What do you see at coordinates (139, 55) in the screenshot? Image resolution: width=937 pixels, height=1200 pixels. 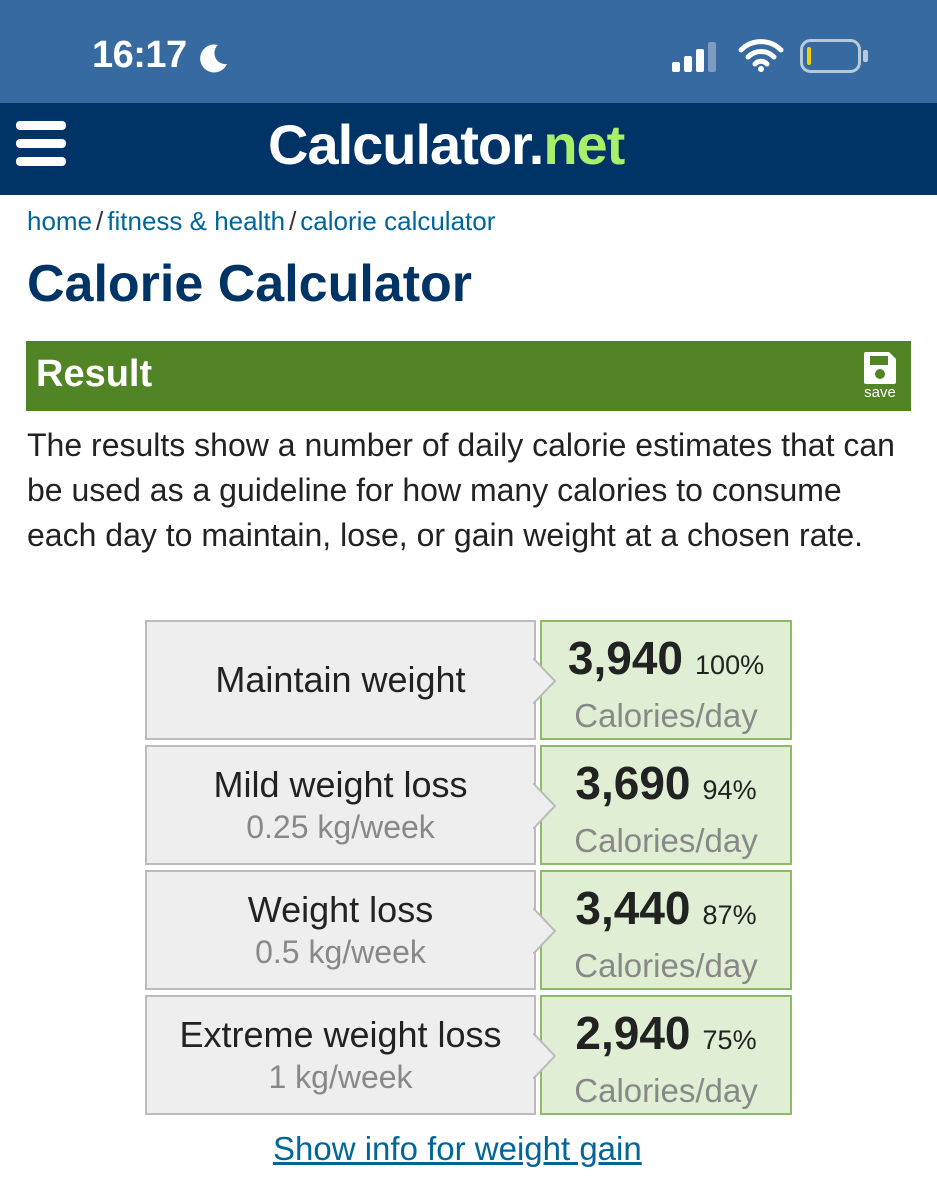 I see `status-time: 16:17` at bounding box center [139, 55].